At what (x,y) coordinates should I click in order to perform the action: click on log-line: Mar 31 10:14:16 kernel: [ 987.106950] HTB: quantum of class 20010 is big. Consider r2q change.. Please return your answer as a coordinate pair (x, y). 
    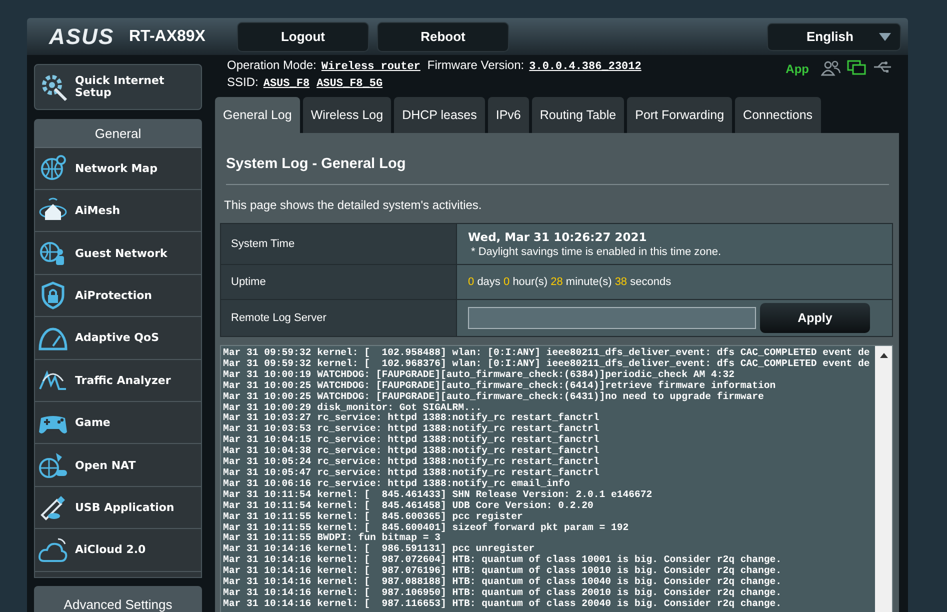
    Looking at the image, I should click on (502, 593).